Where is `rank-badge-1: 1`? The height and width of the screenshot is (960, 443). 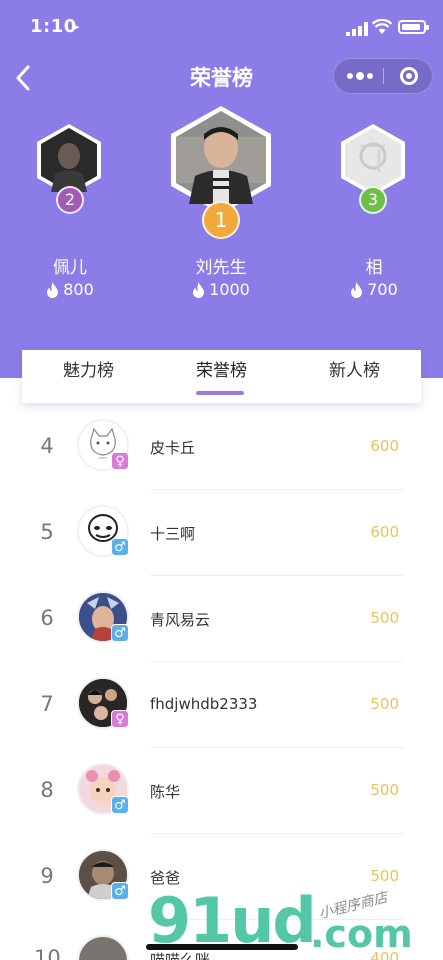
rank-badge-1: 1 is located at coordinates (221, 220).